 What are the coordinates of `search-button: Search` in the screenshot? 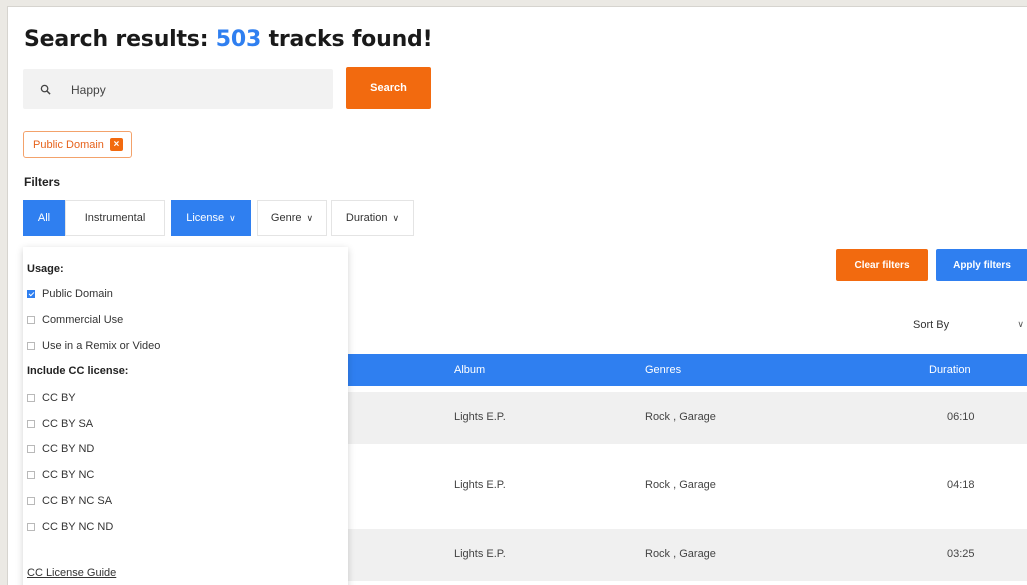 It's located at (388, 88).